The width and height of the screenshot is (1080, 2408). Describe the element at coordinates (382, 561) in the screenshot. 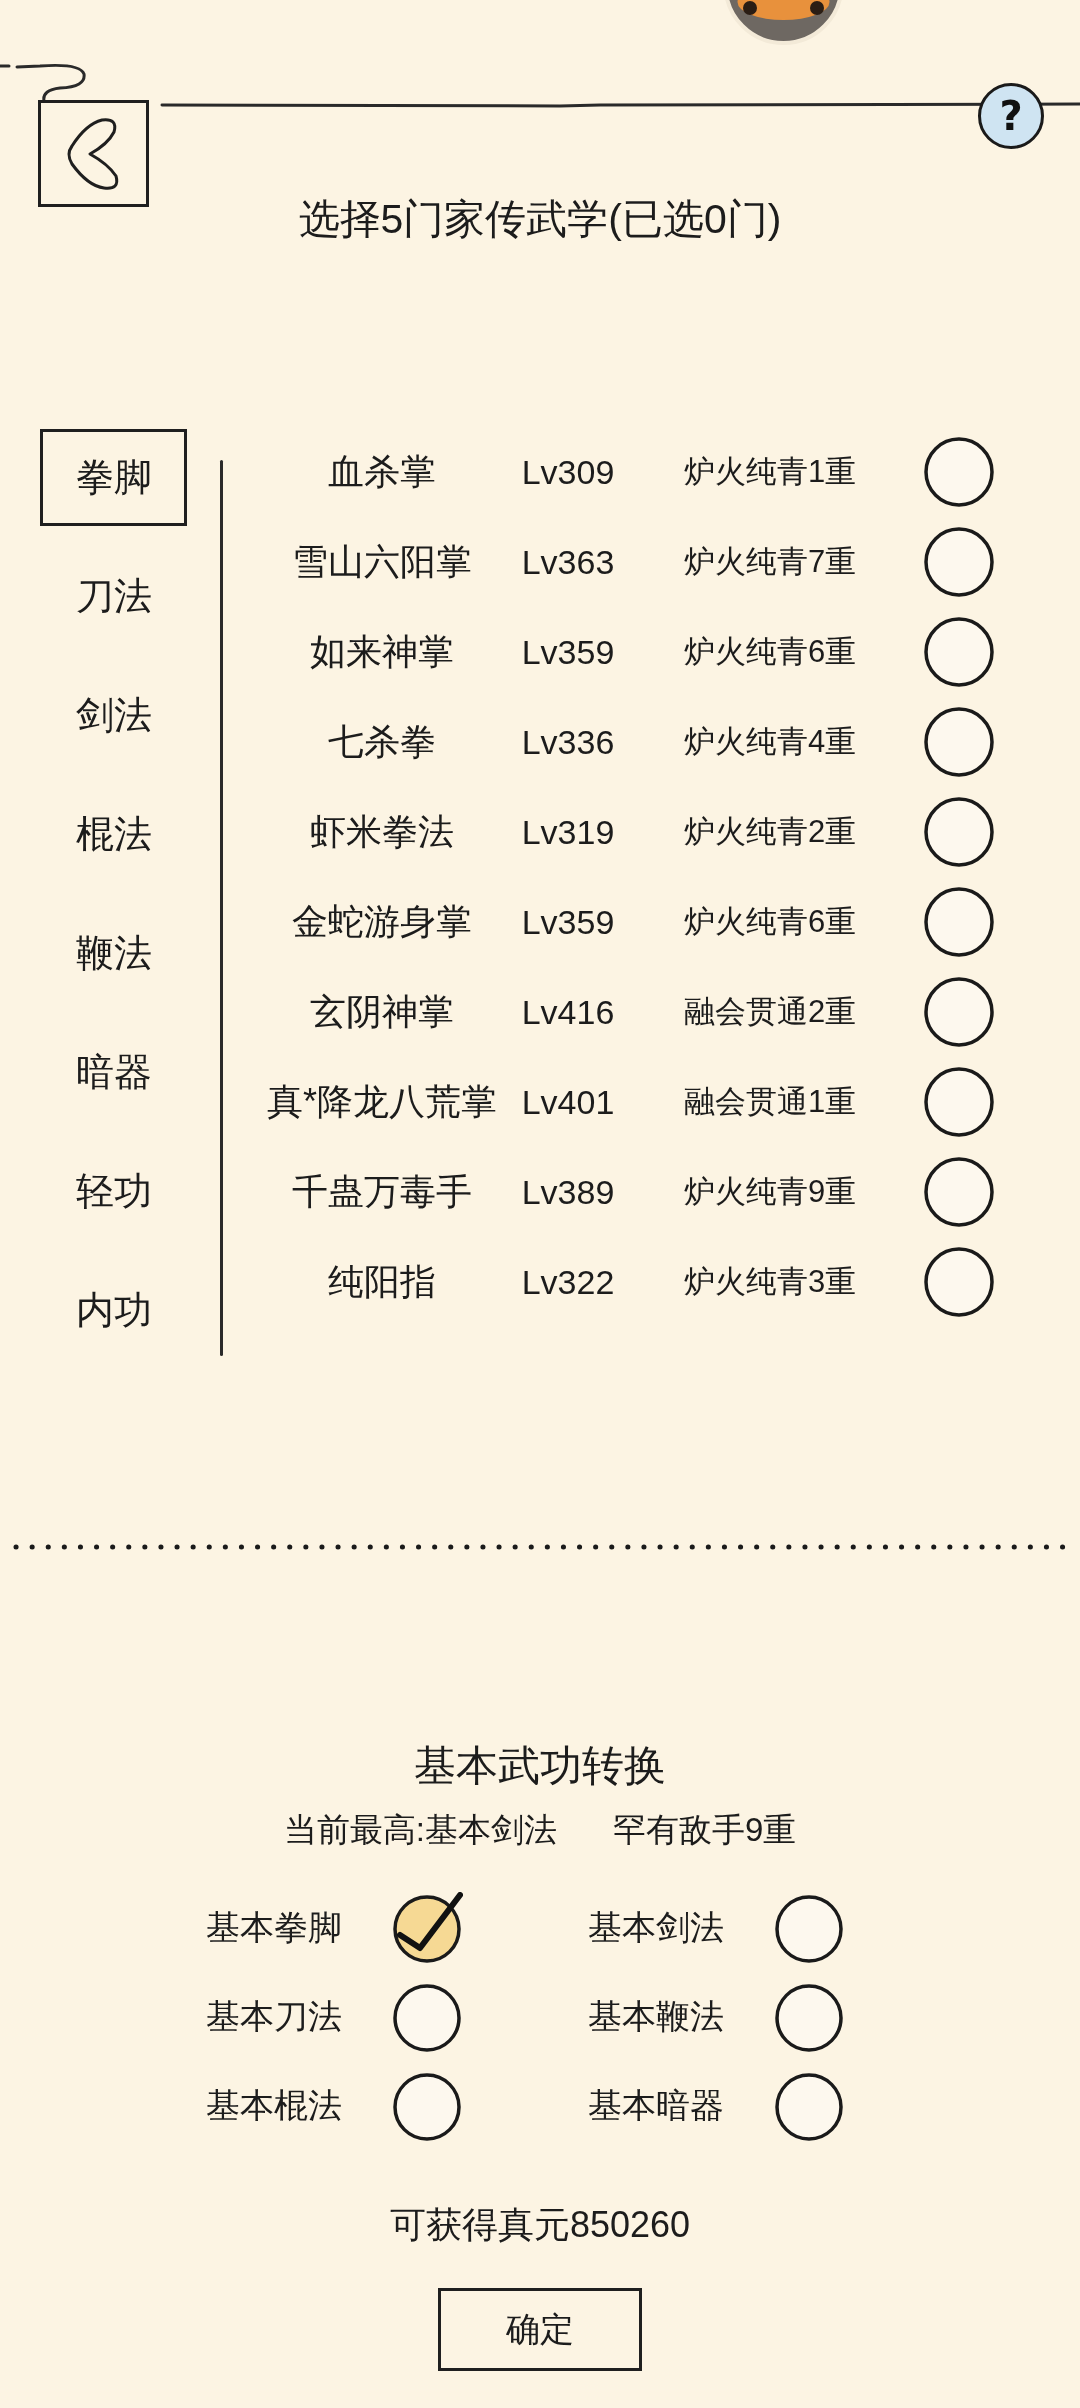

I see `skill-name: 雪山六阳掌` at that location.